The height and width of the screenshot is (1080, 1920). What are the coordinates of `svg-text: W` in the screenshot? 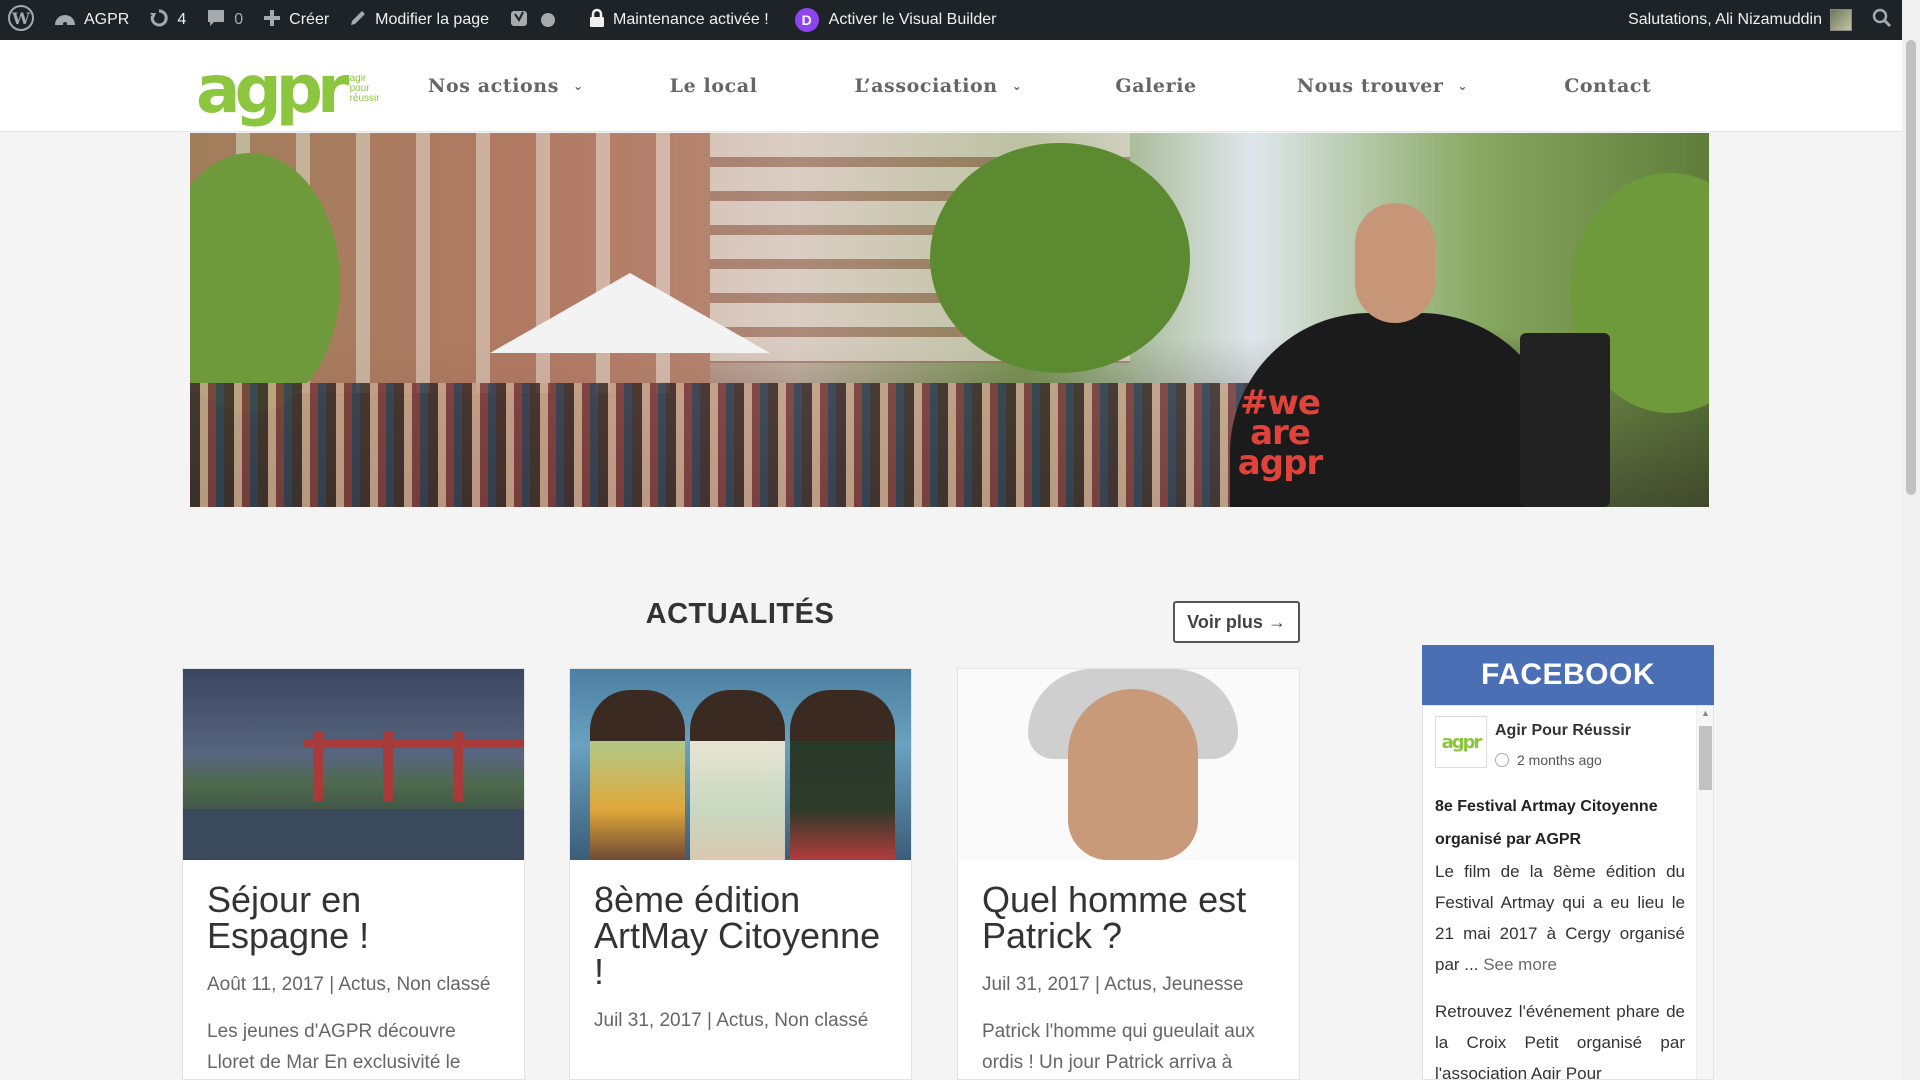 It's located at (21, 18).